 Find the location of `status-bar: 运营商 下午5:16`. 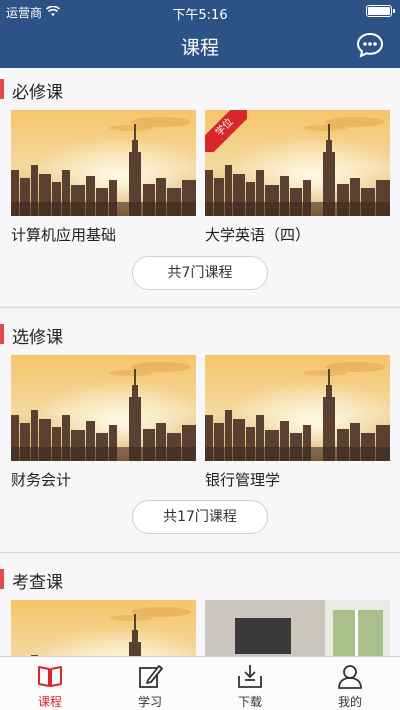

status-bar: 运营商 下午5:16 is located at coordinates (200, 11).